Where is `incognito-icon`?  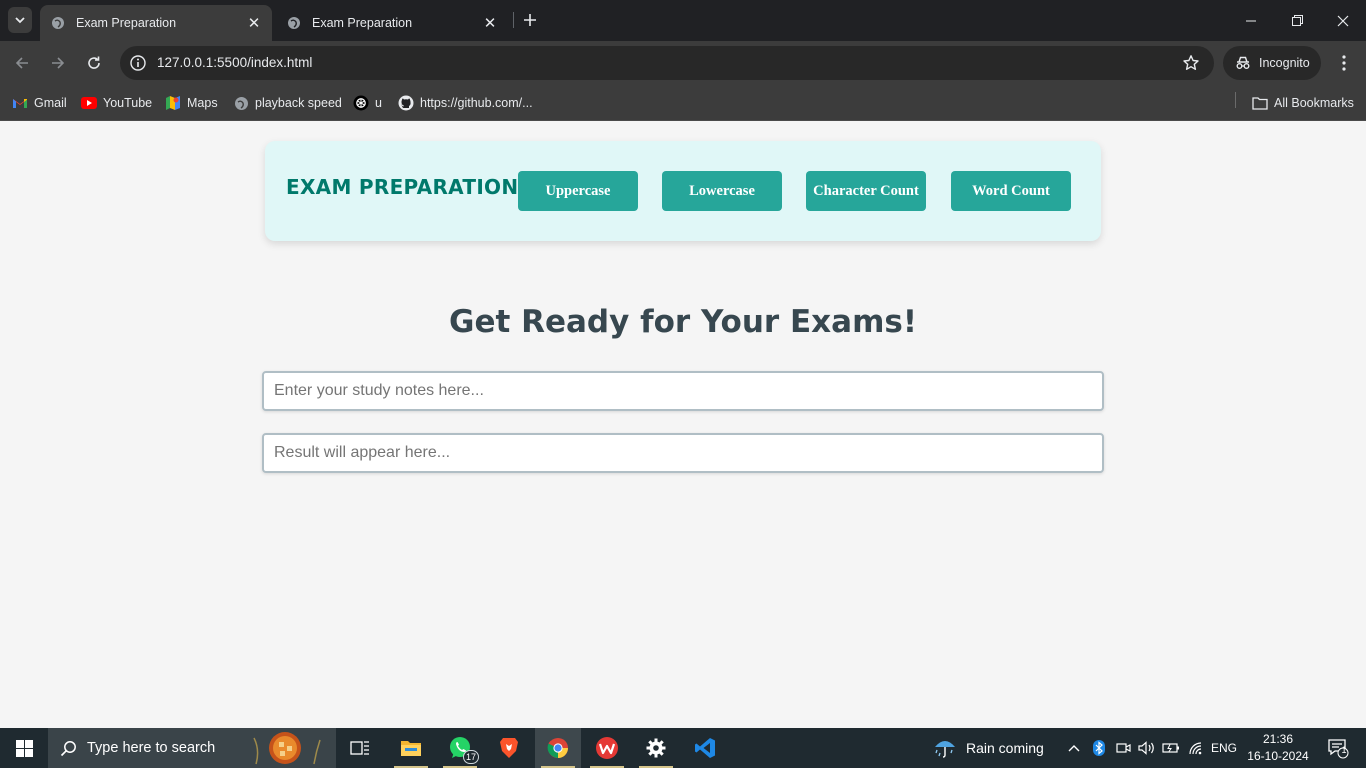 incognito-icon is located at coordinates (1243, 62).